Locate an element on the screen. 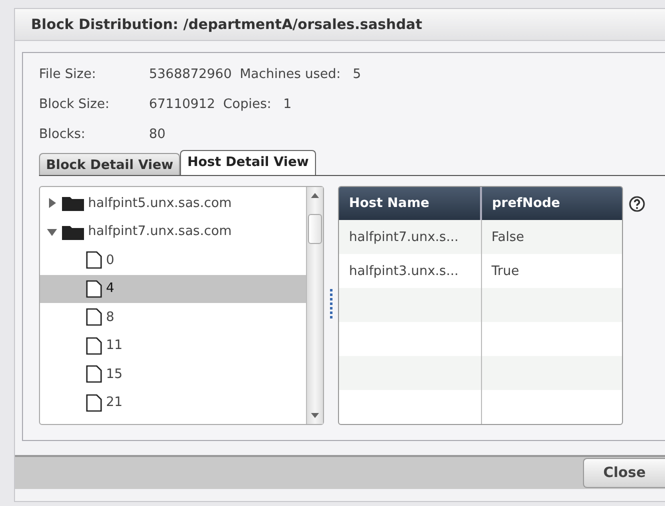 The width and height of the screenshot is (665, 506). info-label: Copies: is located at coordinates (247, 104).